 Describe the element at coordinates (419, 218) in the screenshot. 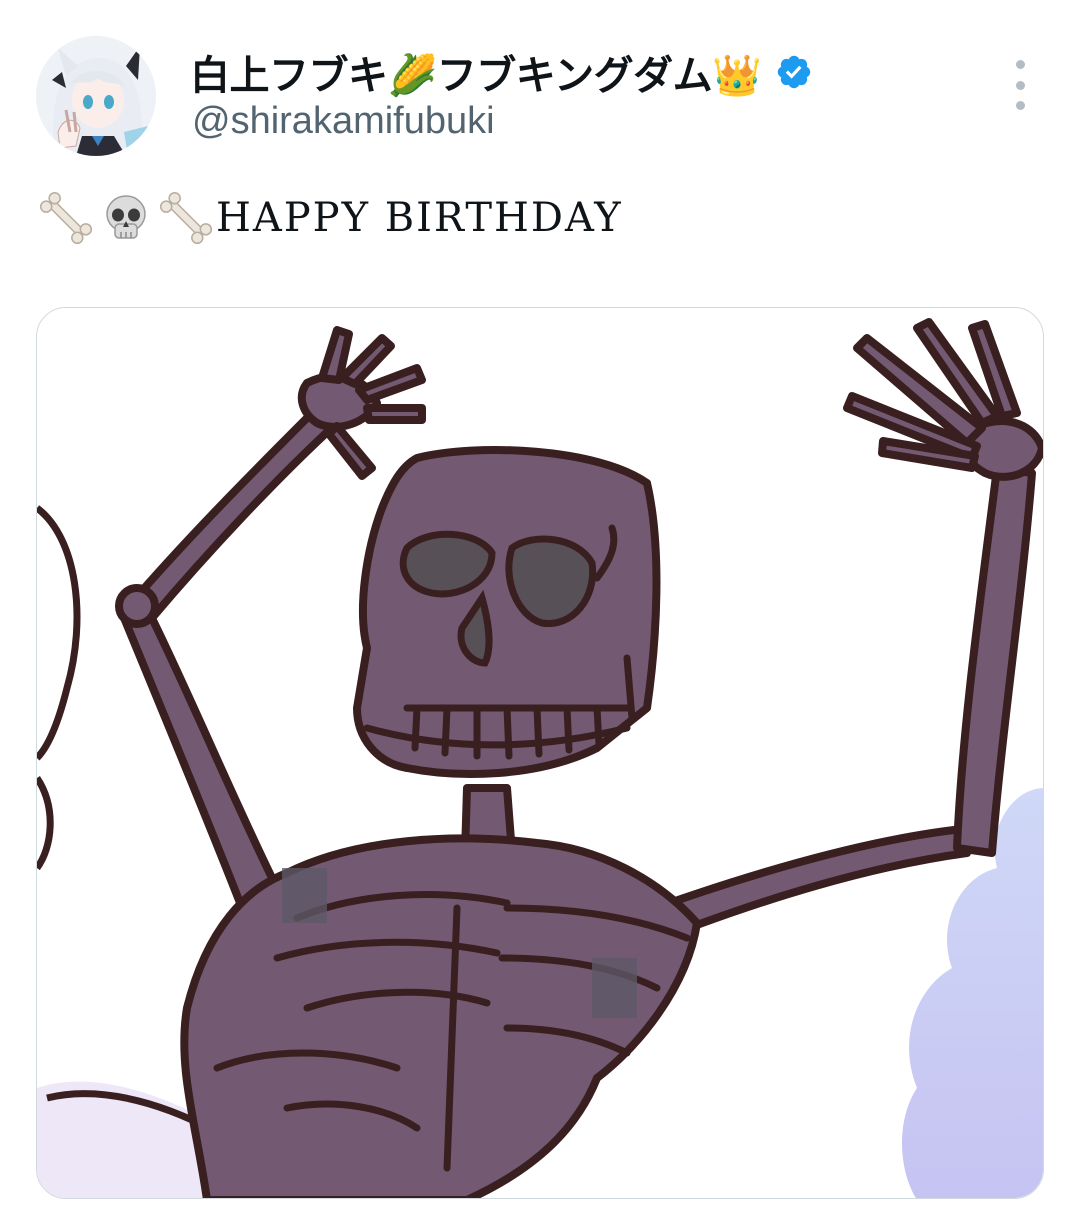

I see `tweet-text-content: HAPPY BIRTHDAY` at that location.